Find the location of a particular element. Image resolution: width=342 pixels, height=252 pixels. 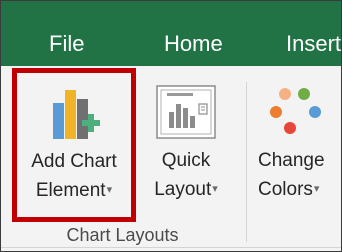

add-chart-element-label-line2: Element▾ is located at coordinates (74, 190).